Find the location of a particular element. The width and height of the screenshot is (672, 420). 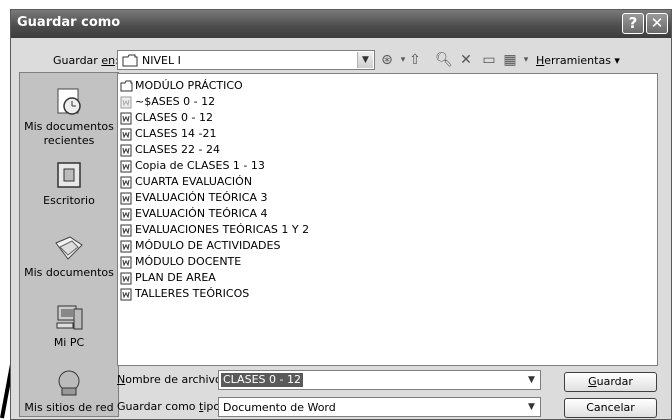

save-in-label: Guardar en: is located at coordinates (86, 60).